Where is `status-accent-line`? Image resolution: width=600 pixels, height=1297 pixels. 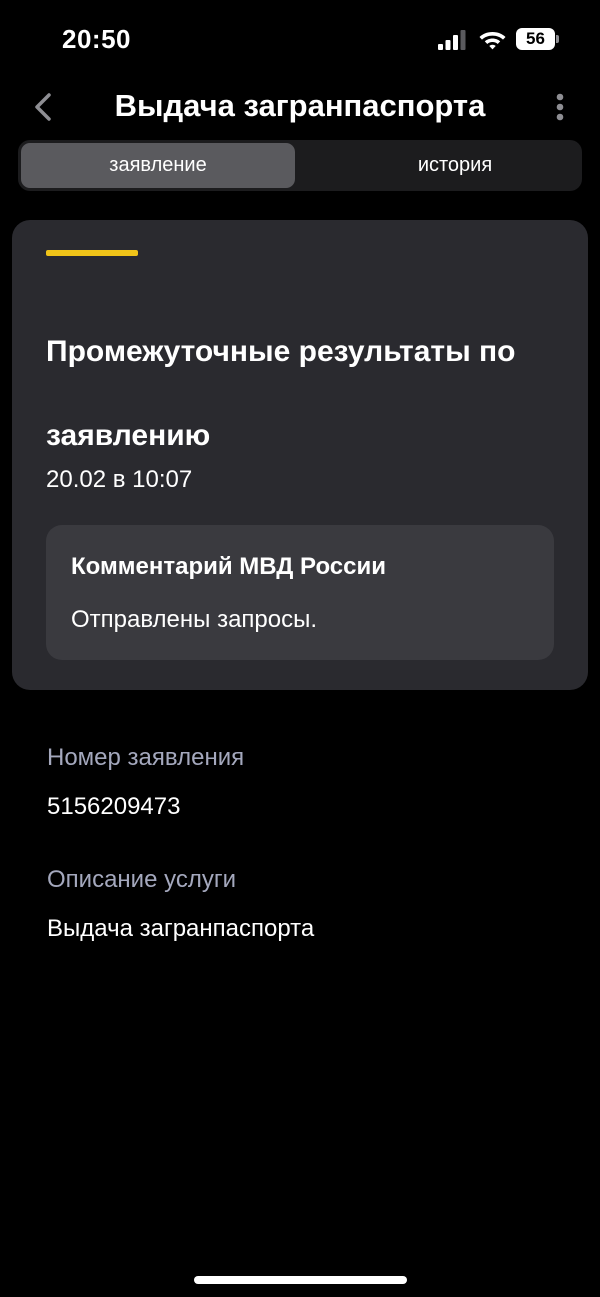 status-accent-line is located at coordinates (92, 253).